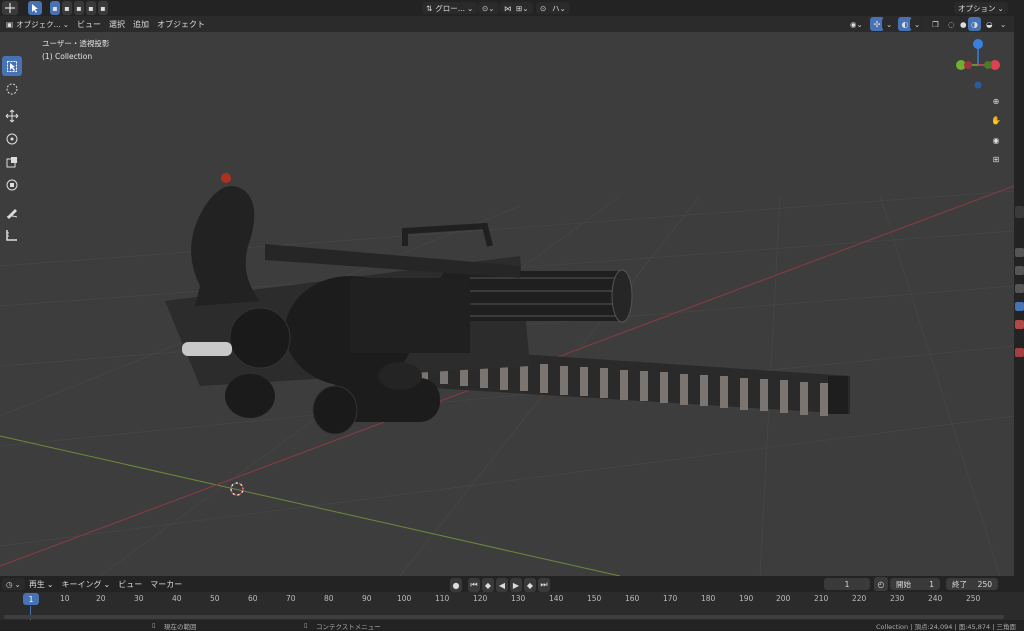 This screenshot has height=631, width=1024. I want to click on transform-tool-button, so click(12, 185).